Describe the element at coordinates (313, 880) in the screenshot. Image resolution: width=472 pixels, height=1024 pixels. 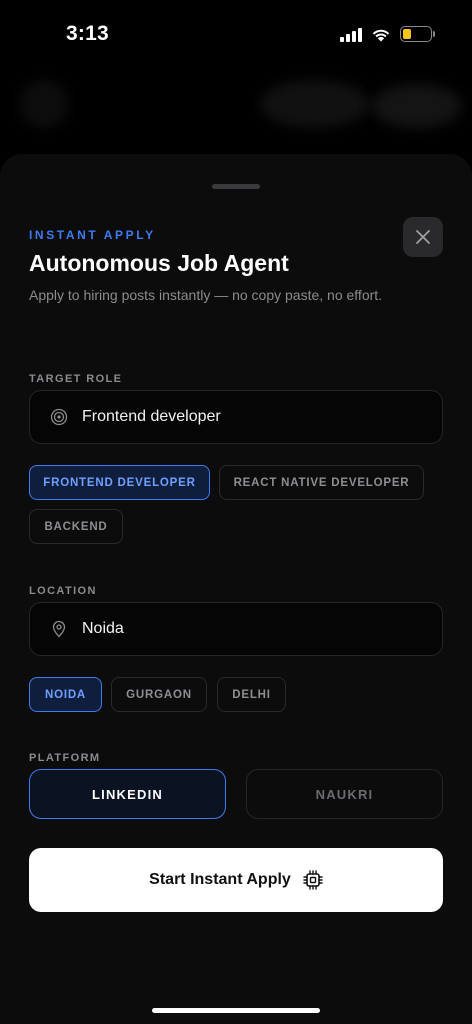
I see `chip-icon` at that location.